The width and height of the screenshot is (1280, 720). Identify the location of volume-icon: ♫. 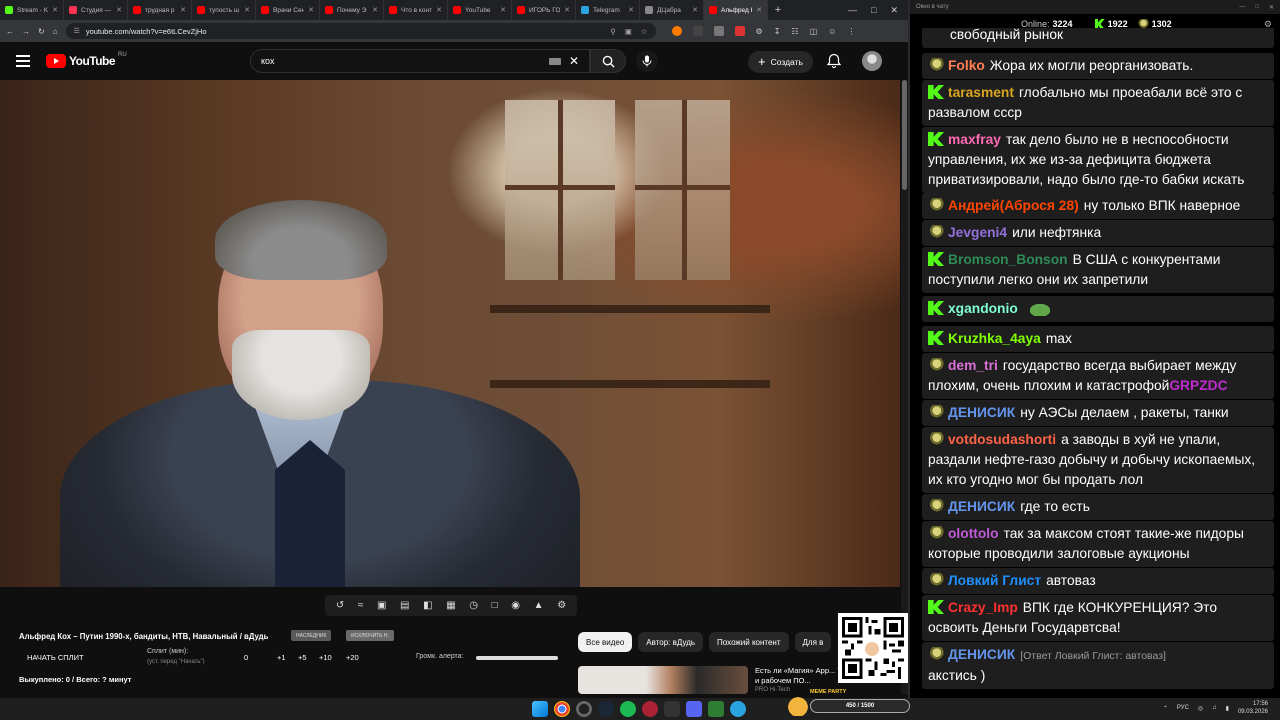
(1214, 708).